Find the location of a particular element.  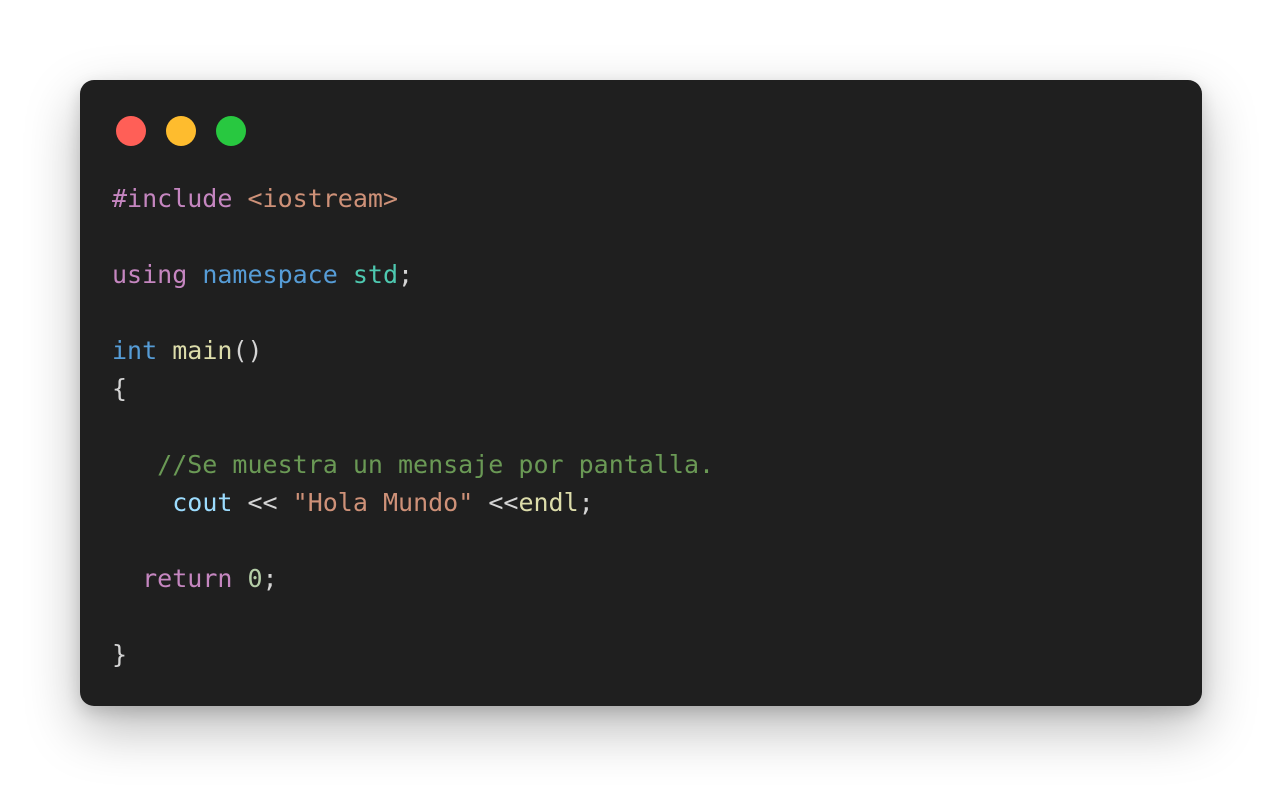

code-token-keyword: using is located at coordinates (150, 274).